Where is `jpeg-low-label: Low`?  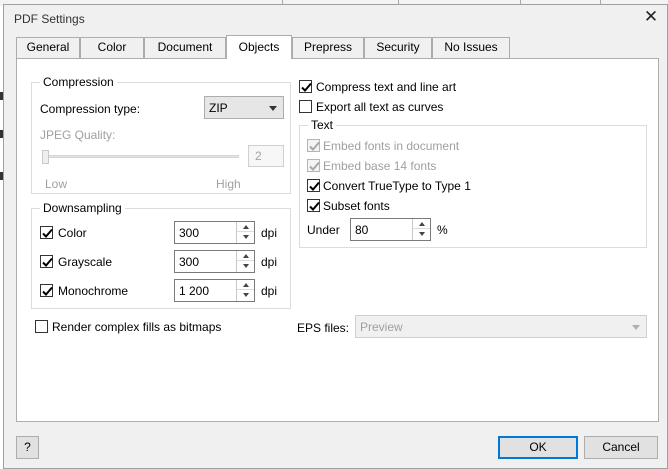
jpeg-low-label: Low is located at coordinates (56, 184).